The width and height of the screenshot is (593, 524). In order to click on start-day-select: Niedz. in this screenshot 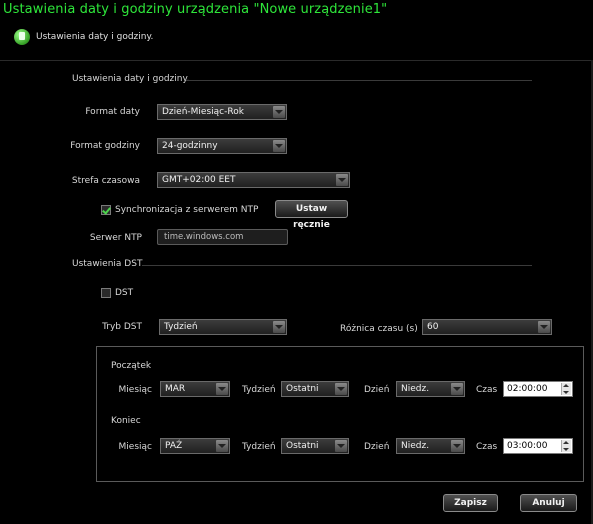, I will do `click(430, 389)`.